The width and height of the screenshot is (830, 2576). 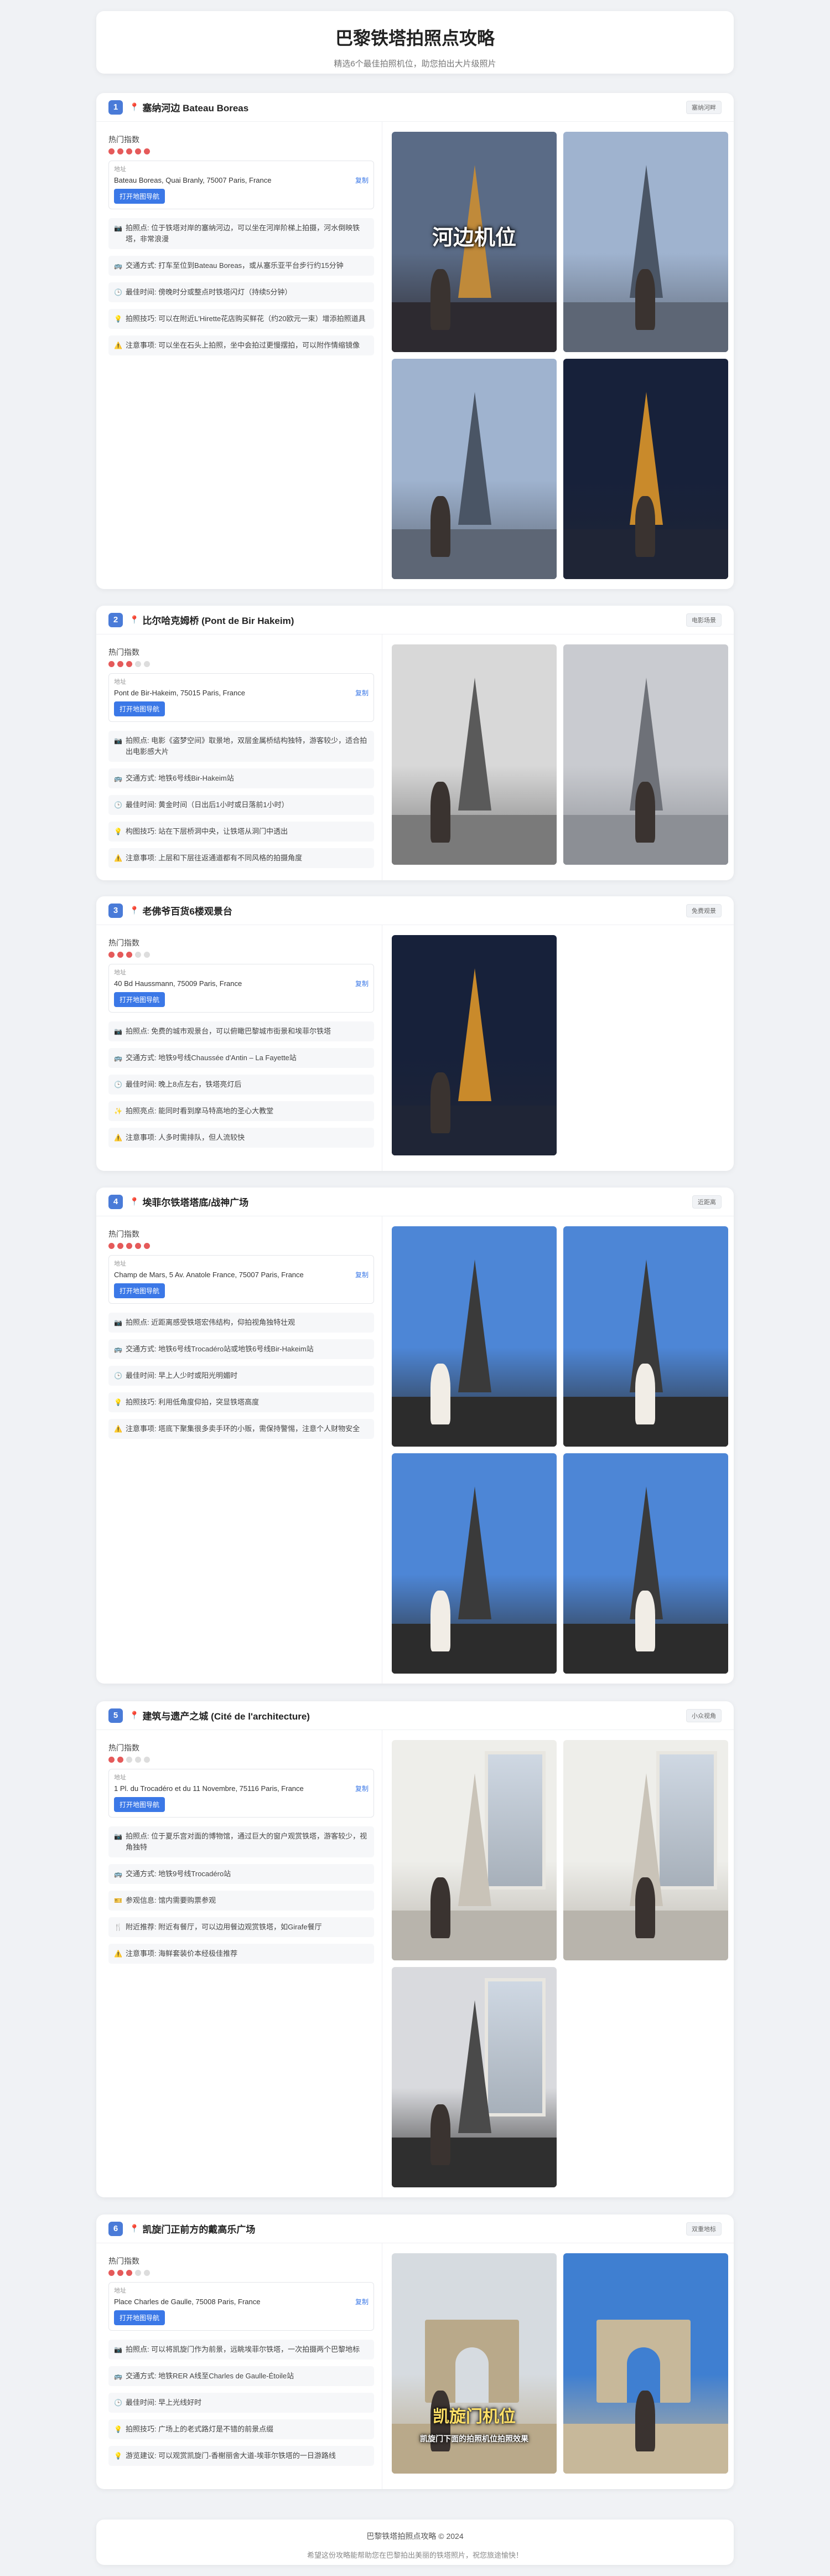 I want to click on section-number-badge: 3, so click(x=115, y=910).